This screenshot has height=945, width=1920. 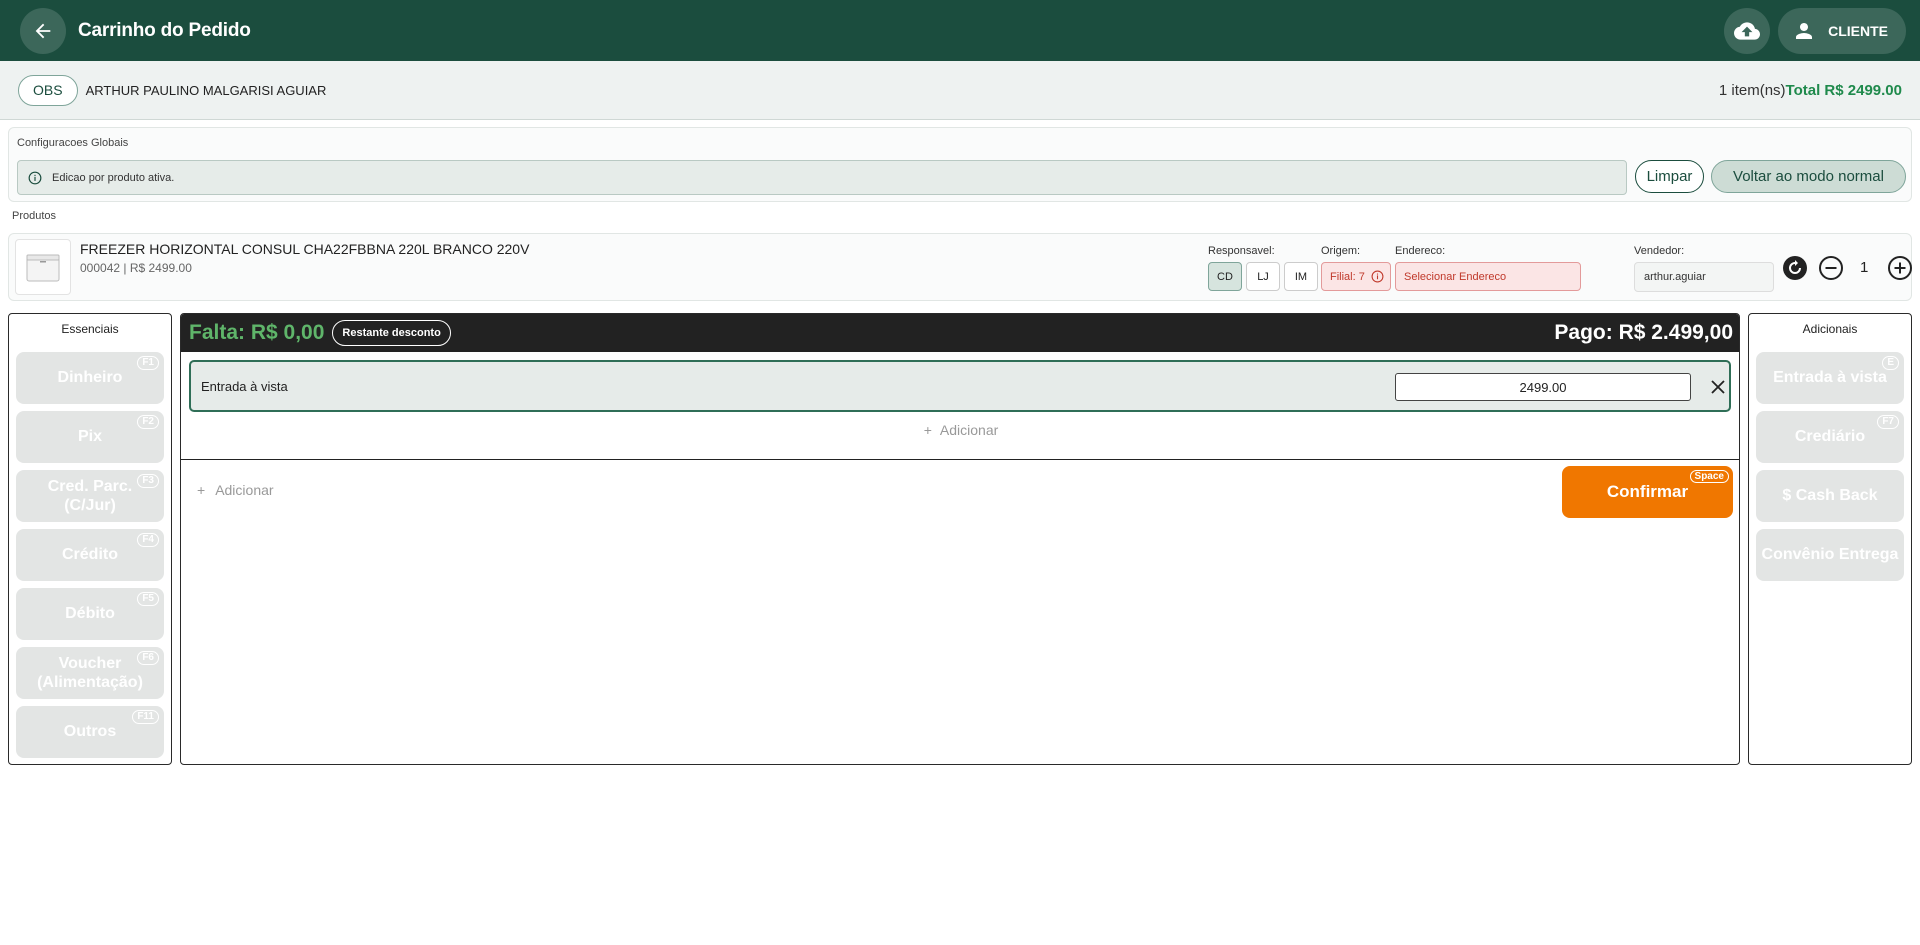 I want to click on add-entry-label: Adicionar, so click(x=969, y=430).